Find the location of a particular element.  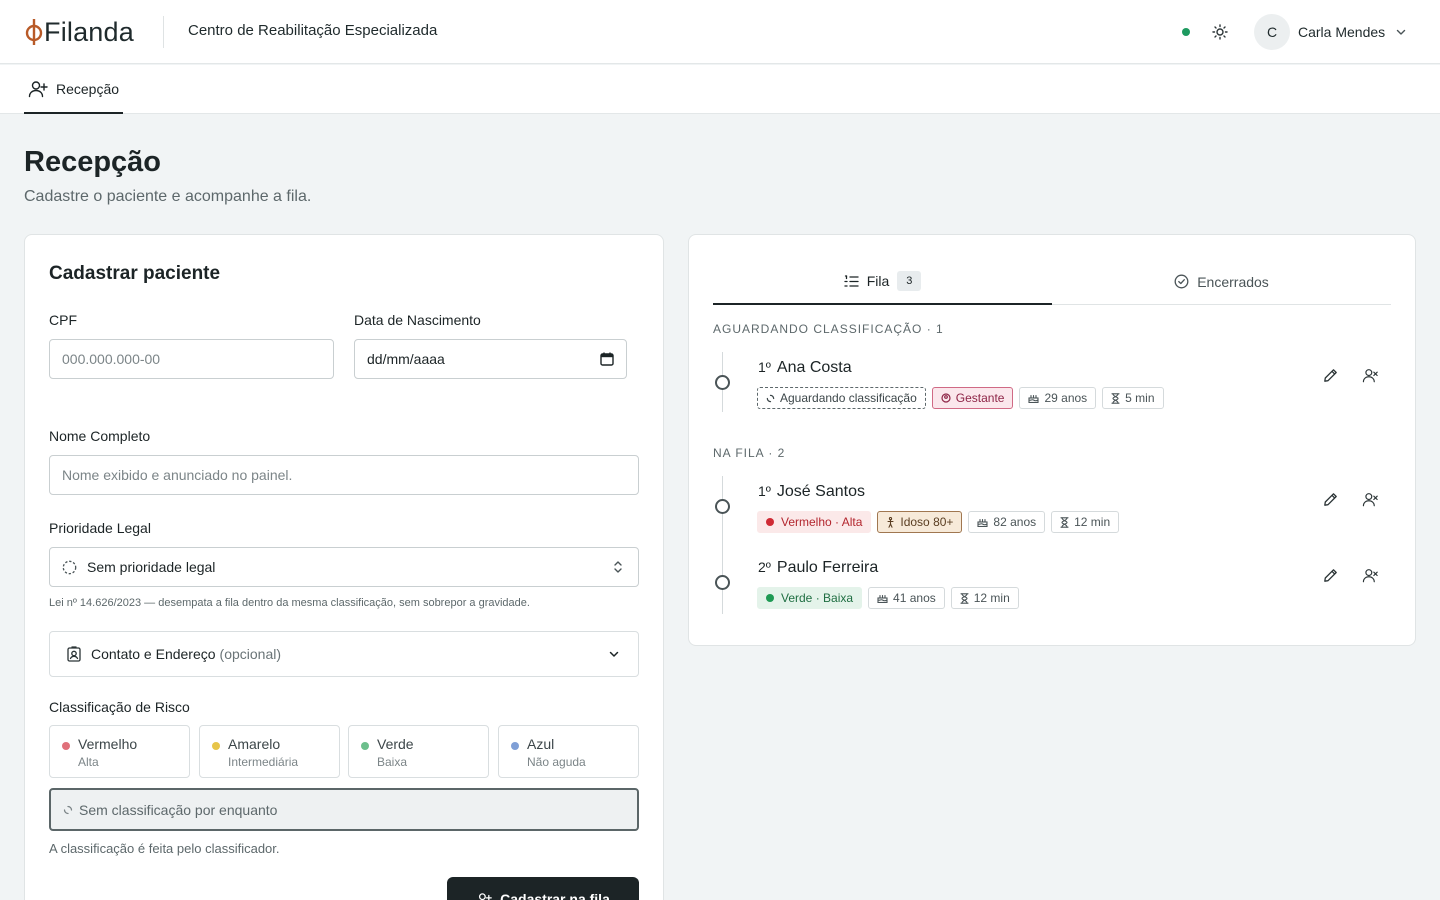

risk-dot-red is located at coordinates (770, 522).